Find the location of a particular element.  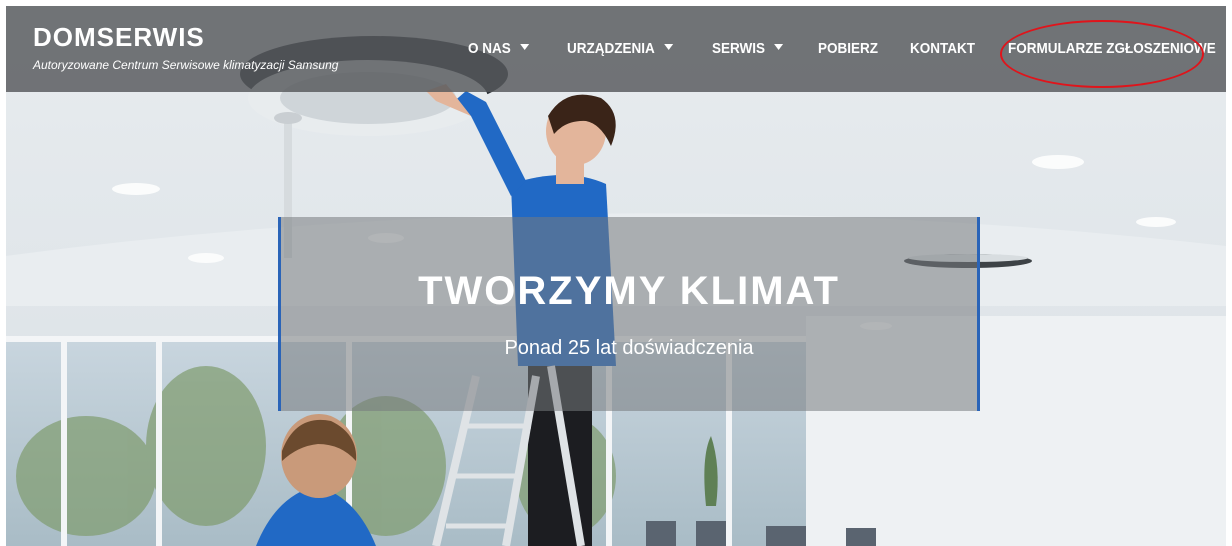

nav-item-label: SERWIS is located at coordinates (739, 48).